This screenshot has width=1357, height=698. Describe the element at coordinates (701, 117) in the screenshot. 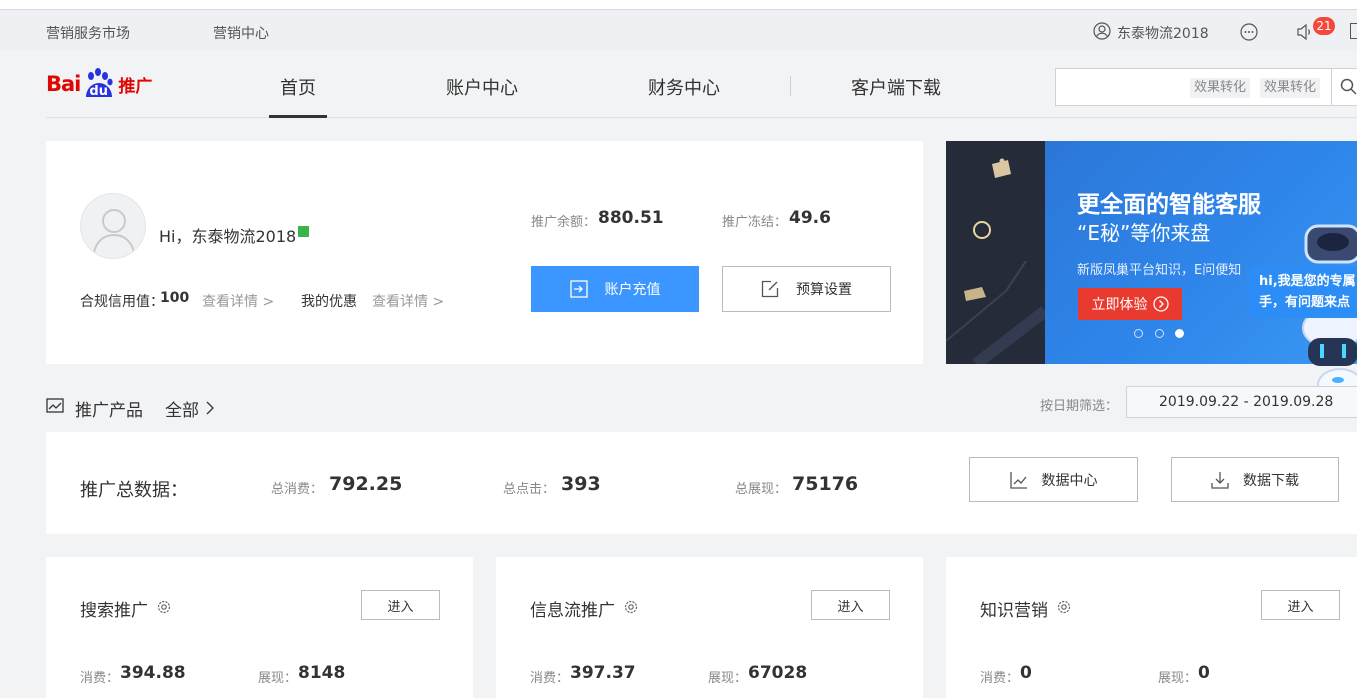

I see `nav-divider-line` at that location.